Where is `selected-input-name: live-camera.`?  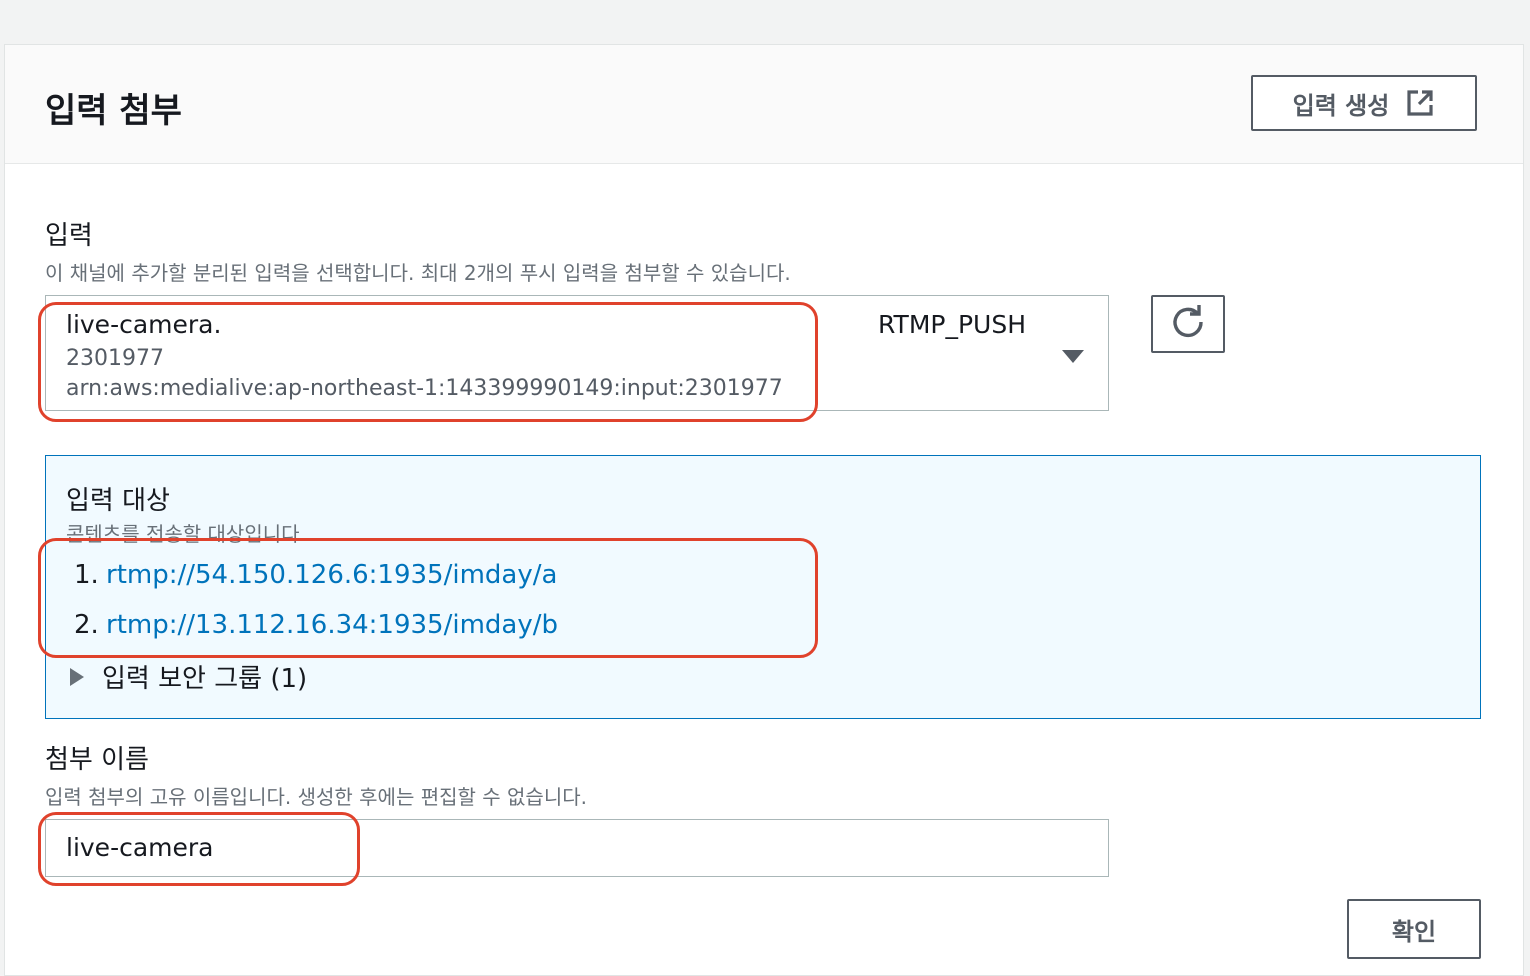 selected-input-name: live-camera. is located at coordinates (144, 324).